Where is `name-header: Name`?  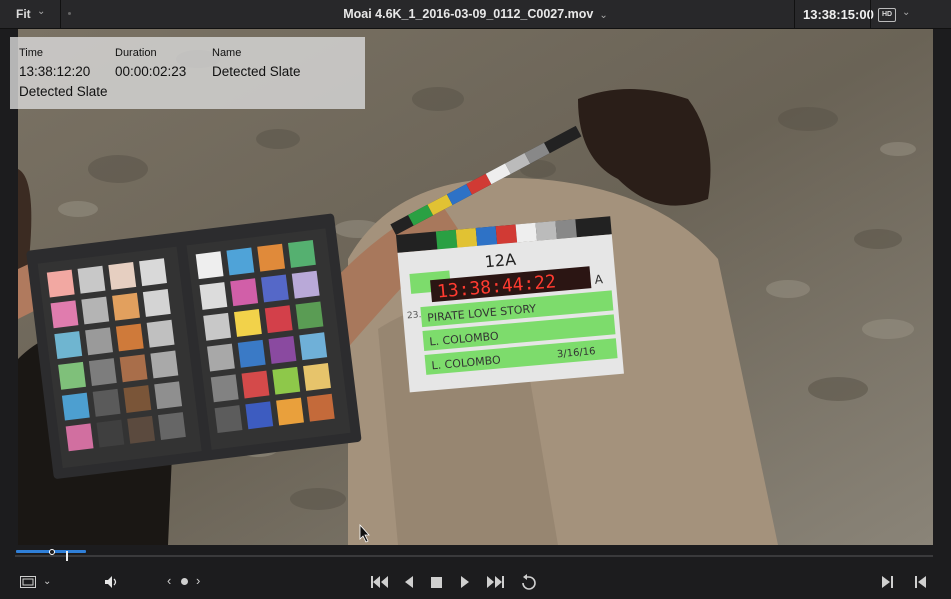
name-header: Name is located at coordinates (227, 53).